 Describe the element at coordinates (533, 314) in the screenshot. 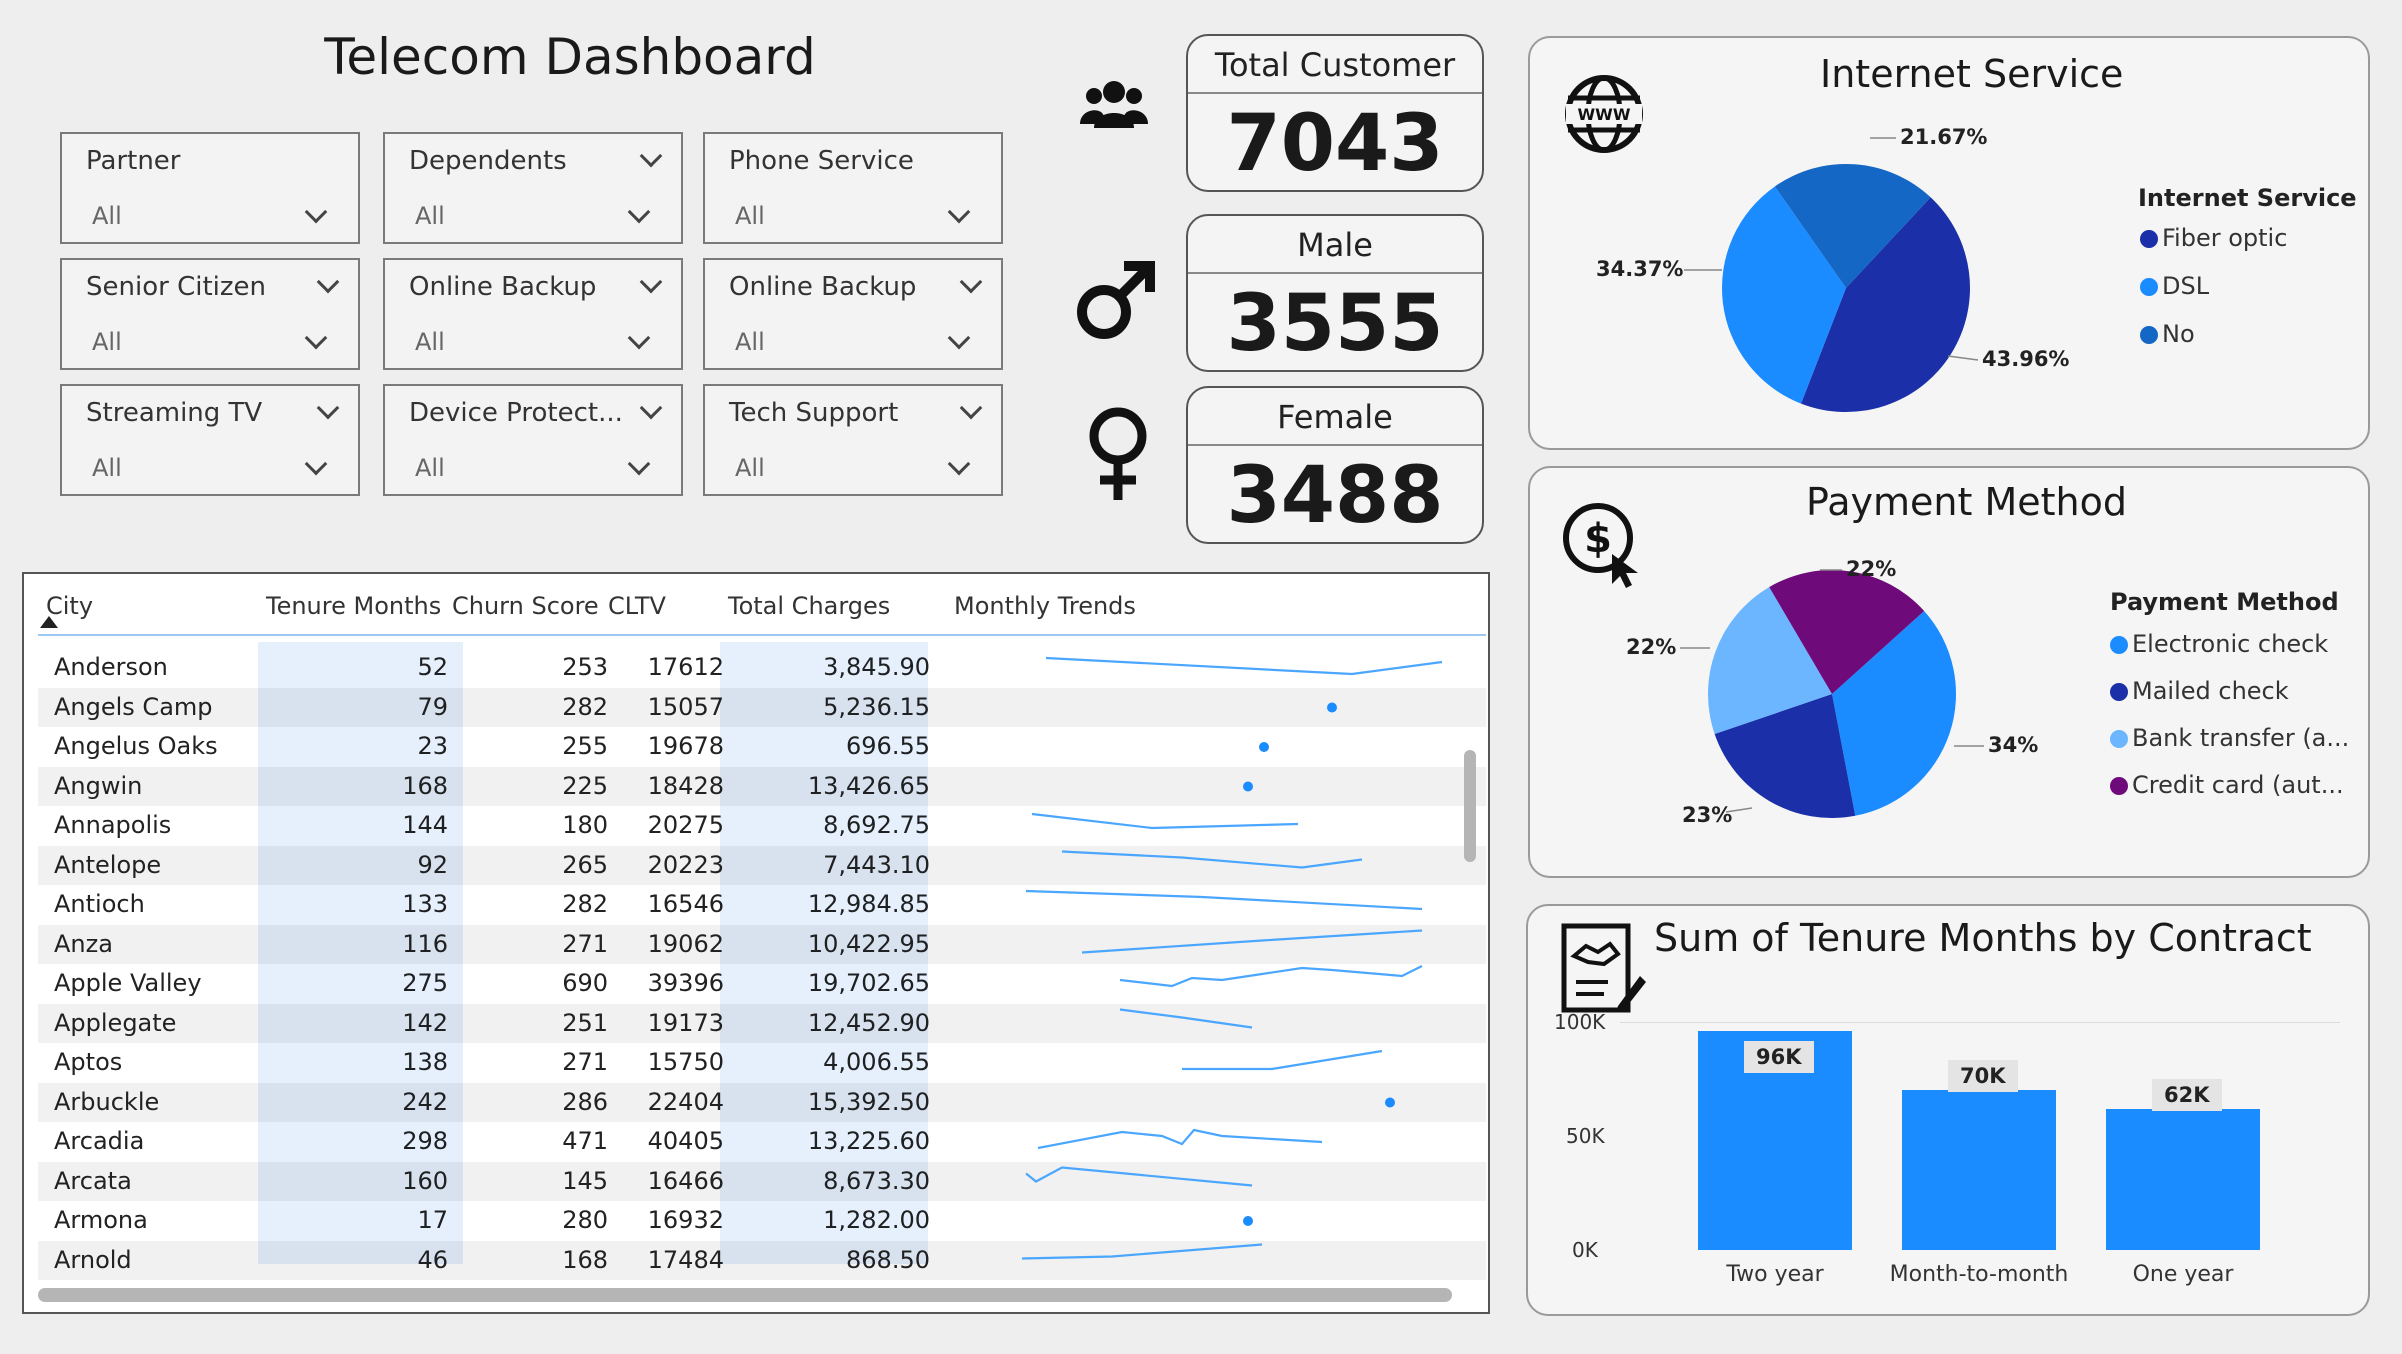

I see `slicer-4: Online Backup All` at that location.